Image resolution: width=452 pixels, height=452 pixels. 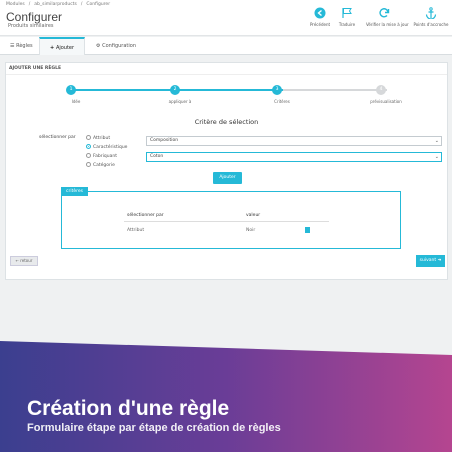 I want to click on wizard-step-label: prévisualisation, so click(x=386, y=101).